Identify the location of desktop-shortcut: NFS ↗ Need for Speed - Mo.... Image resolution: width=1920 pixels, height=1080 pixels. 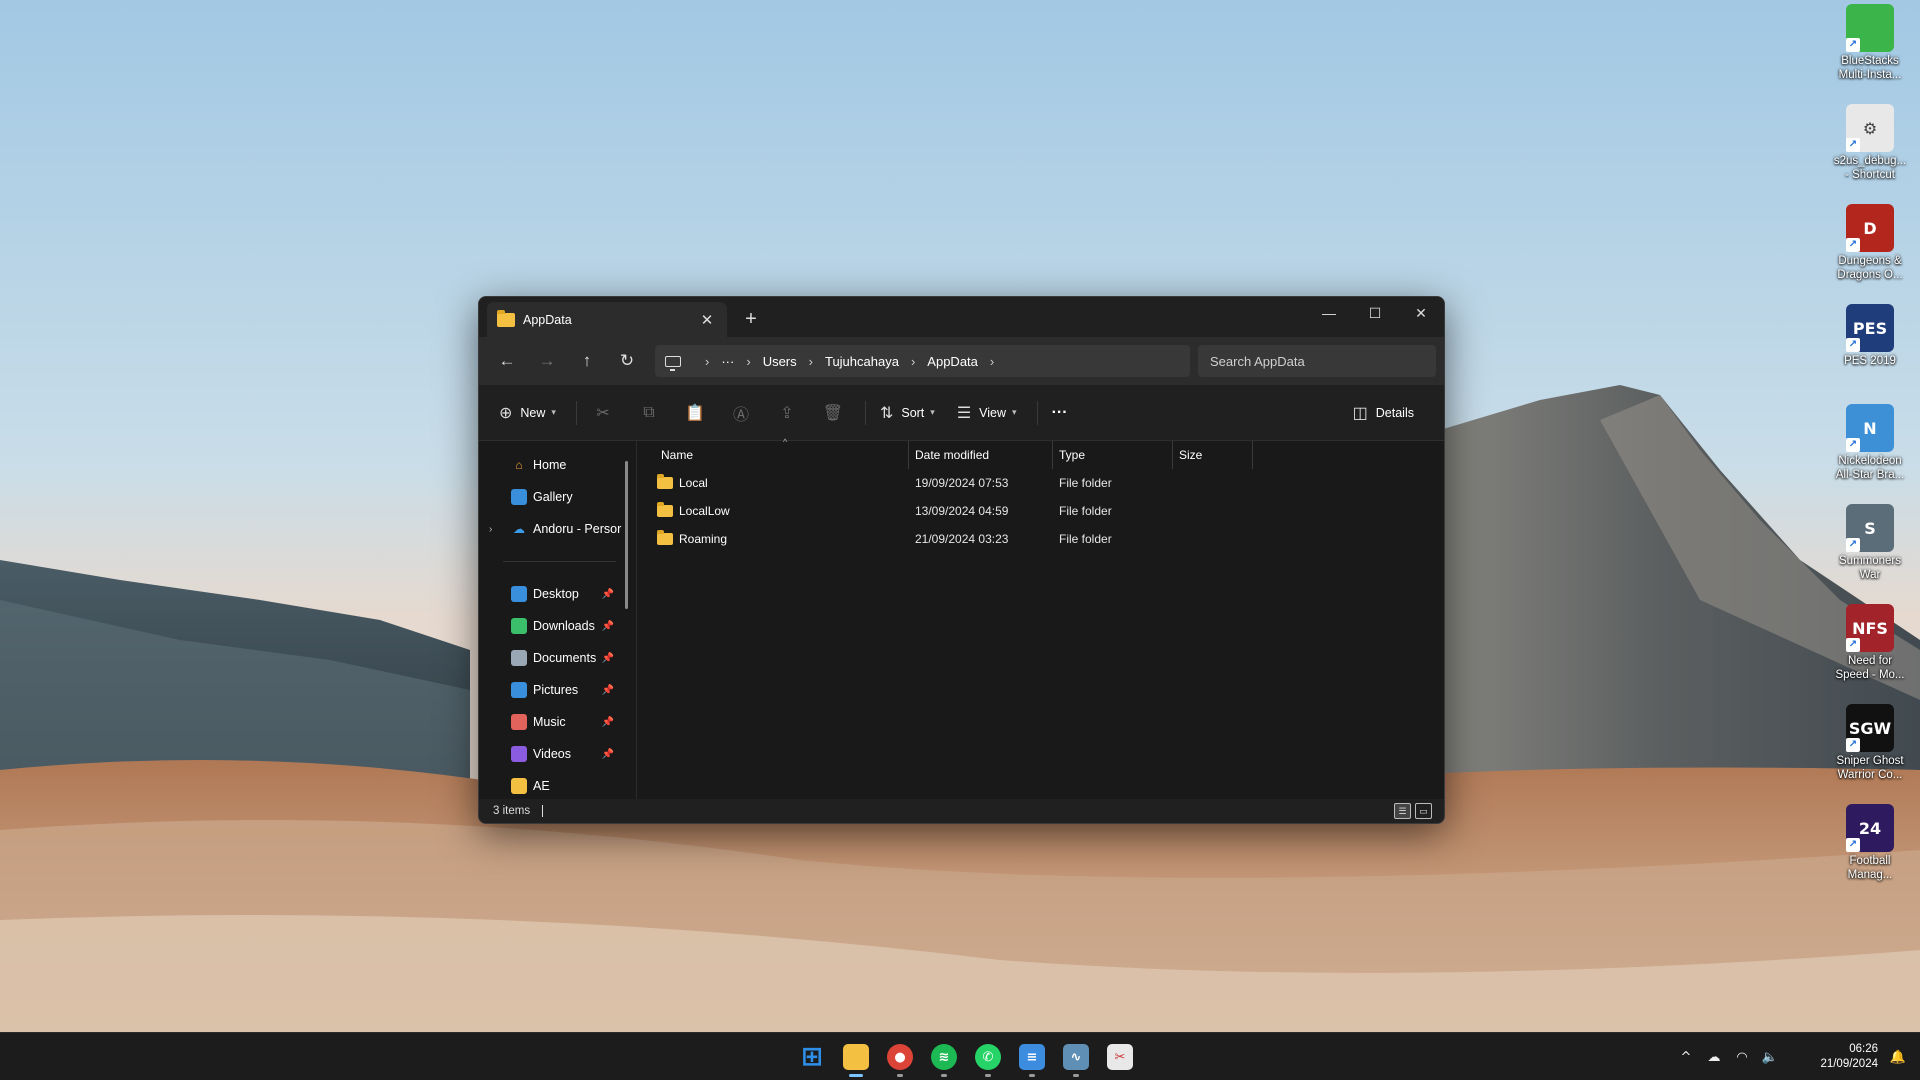
(1870, 652).